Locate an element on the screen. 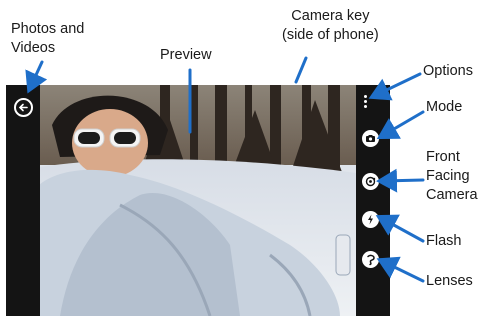 The image size is (485, 316). switch-camera-icon is located at coordinates (370, 181).